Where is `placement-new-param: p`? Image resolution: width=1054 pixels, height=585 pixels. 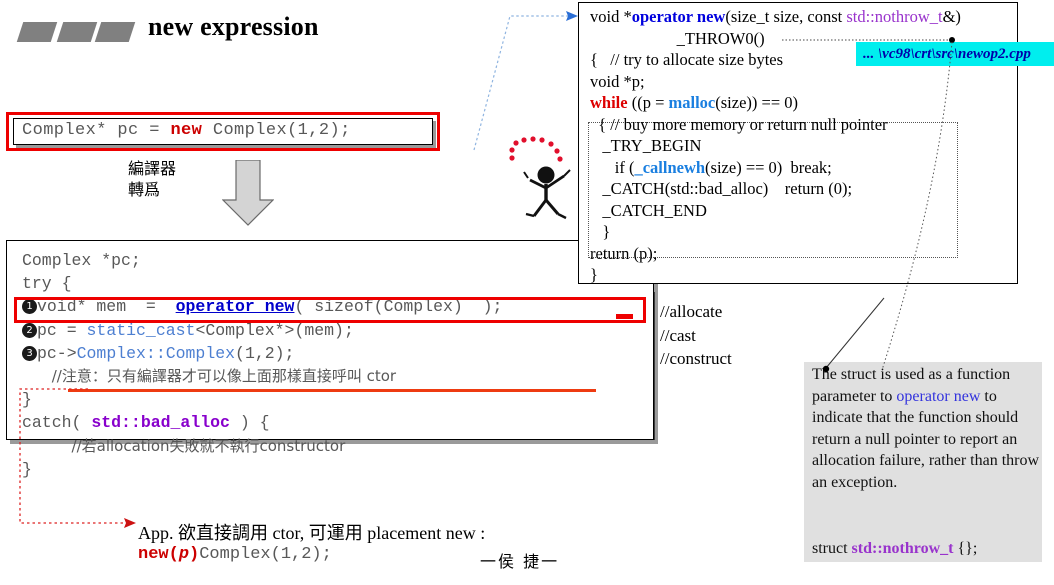 placement-new-param: p is located at coordinates (184, 554).